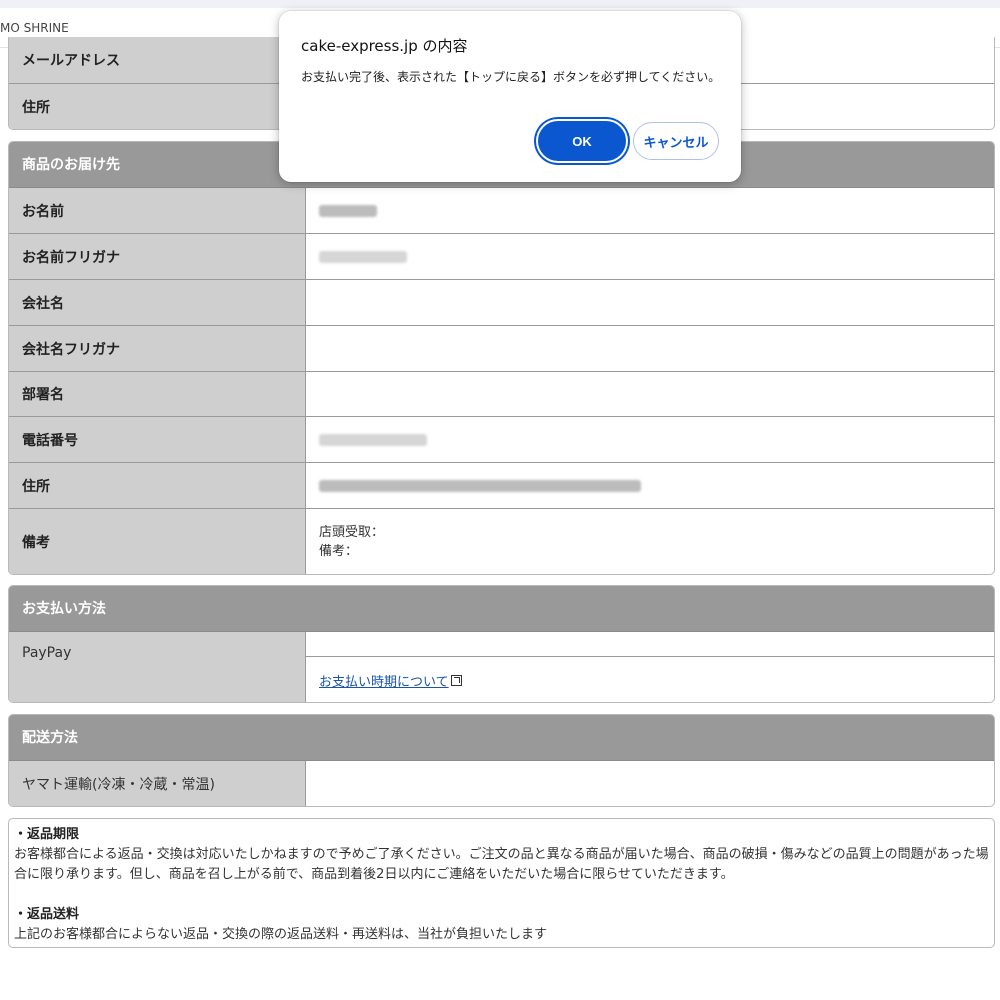 This screenshot has height=1000, width=1000. What do you see at coordinates (511, 77) in the screenshot?
I see `dialog-message: お支払い完了後、表示された【トップに戻る】ボタンを必ず押してください。` at bounding box center [511, 77].